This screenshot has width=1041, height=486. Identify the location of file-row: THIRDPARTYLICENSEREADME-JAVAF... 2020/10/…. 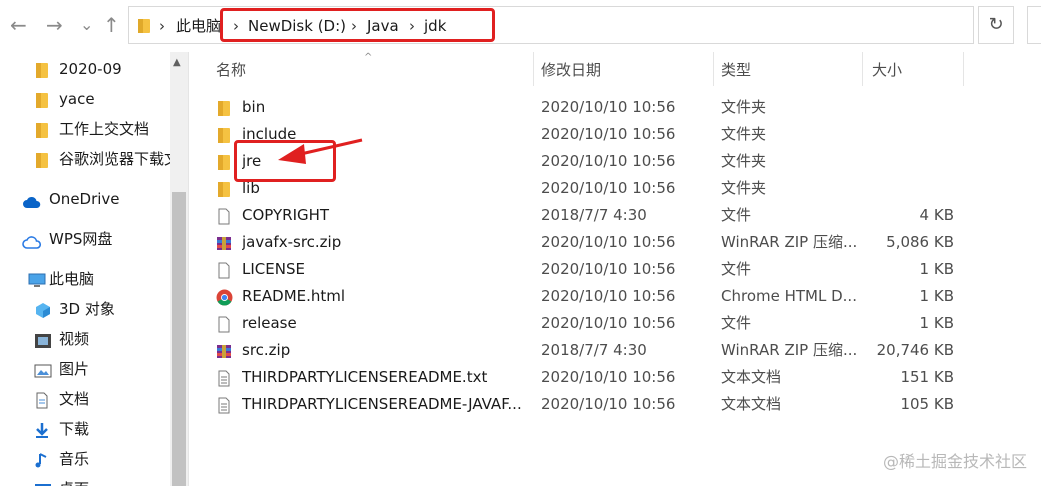
(590, 404).